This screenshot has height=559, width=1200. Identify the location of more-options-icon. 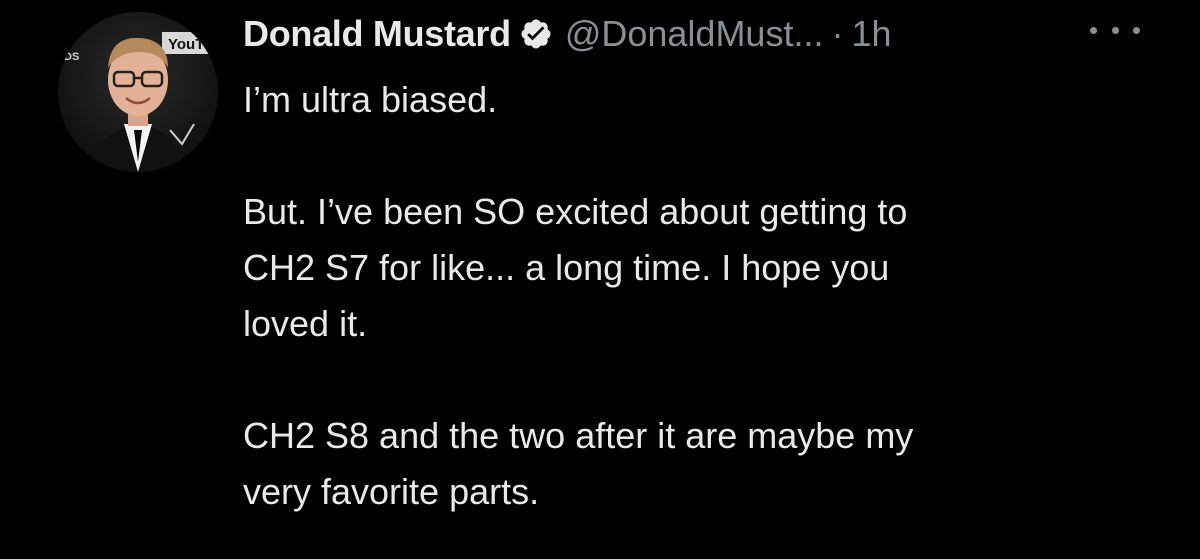
(1115, 30).